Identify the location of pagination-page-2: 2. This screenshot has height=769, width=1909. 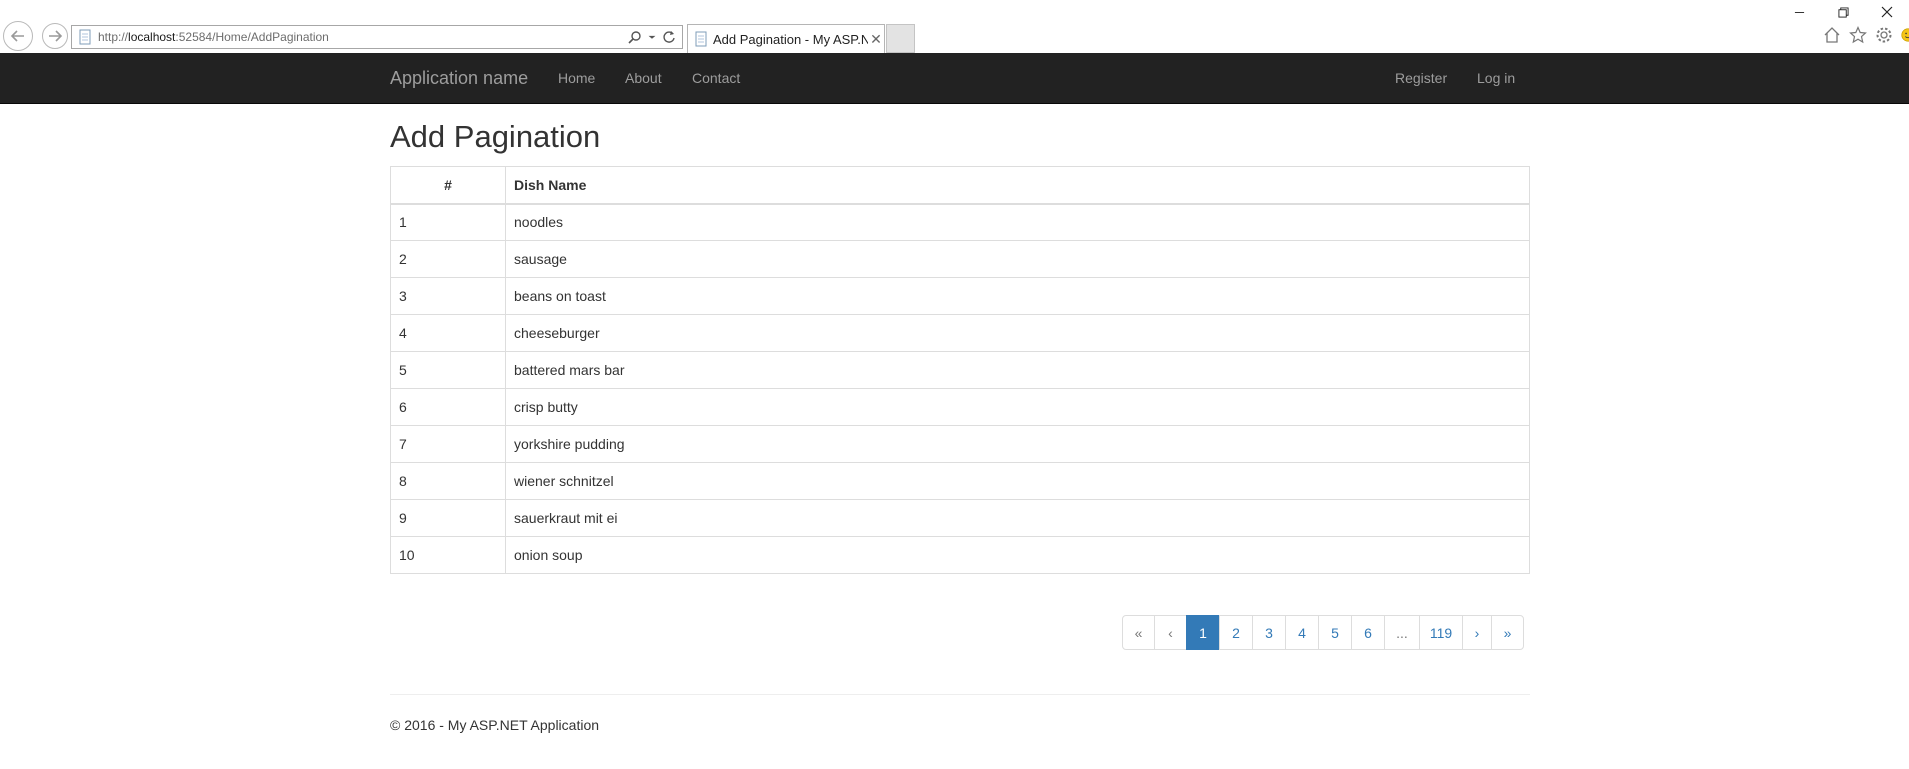
(1236, 632).